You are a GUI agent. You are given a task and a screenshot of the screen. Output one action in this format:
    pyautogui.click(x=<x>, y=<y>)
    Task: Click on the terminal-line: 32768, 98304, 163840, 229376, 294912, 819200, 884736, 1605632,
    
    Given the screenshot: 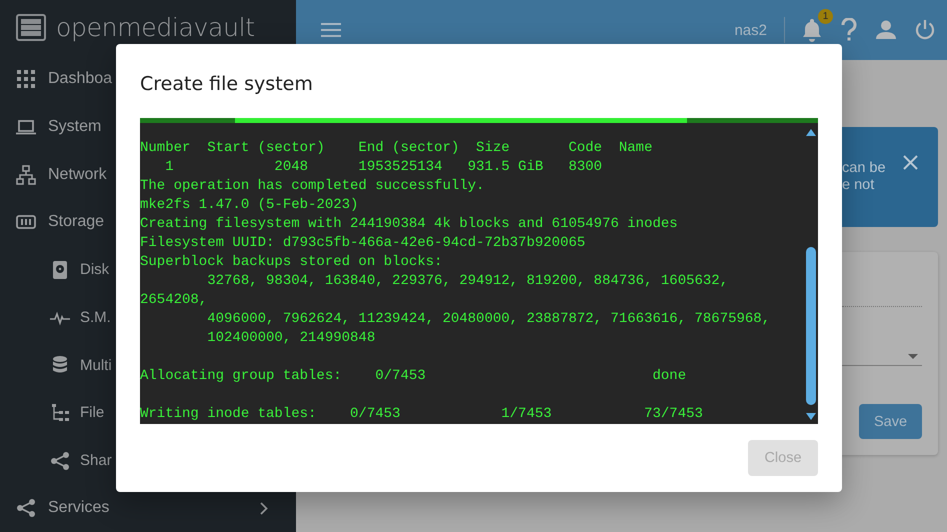 What is the action you would take?
    pyautogui.click(x=468, y=281)
    